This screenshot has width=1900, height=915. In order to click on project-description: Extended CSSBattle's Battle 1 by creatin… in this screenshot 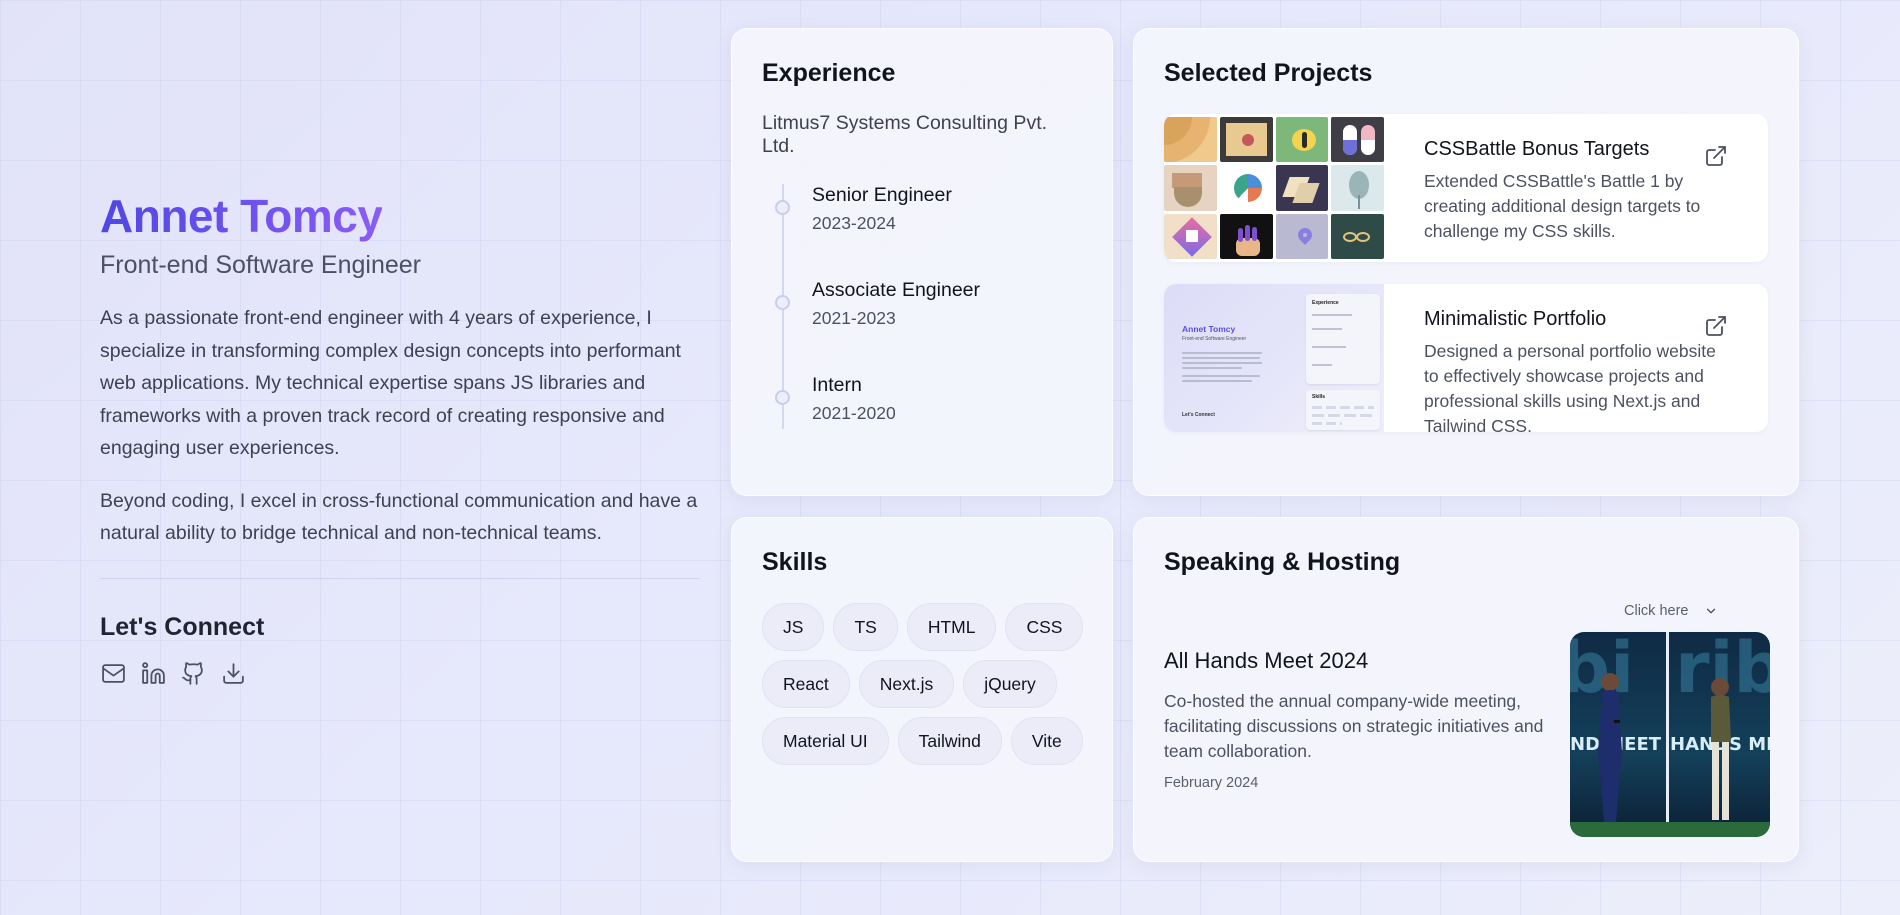, I will do `click(1562, 206)`.